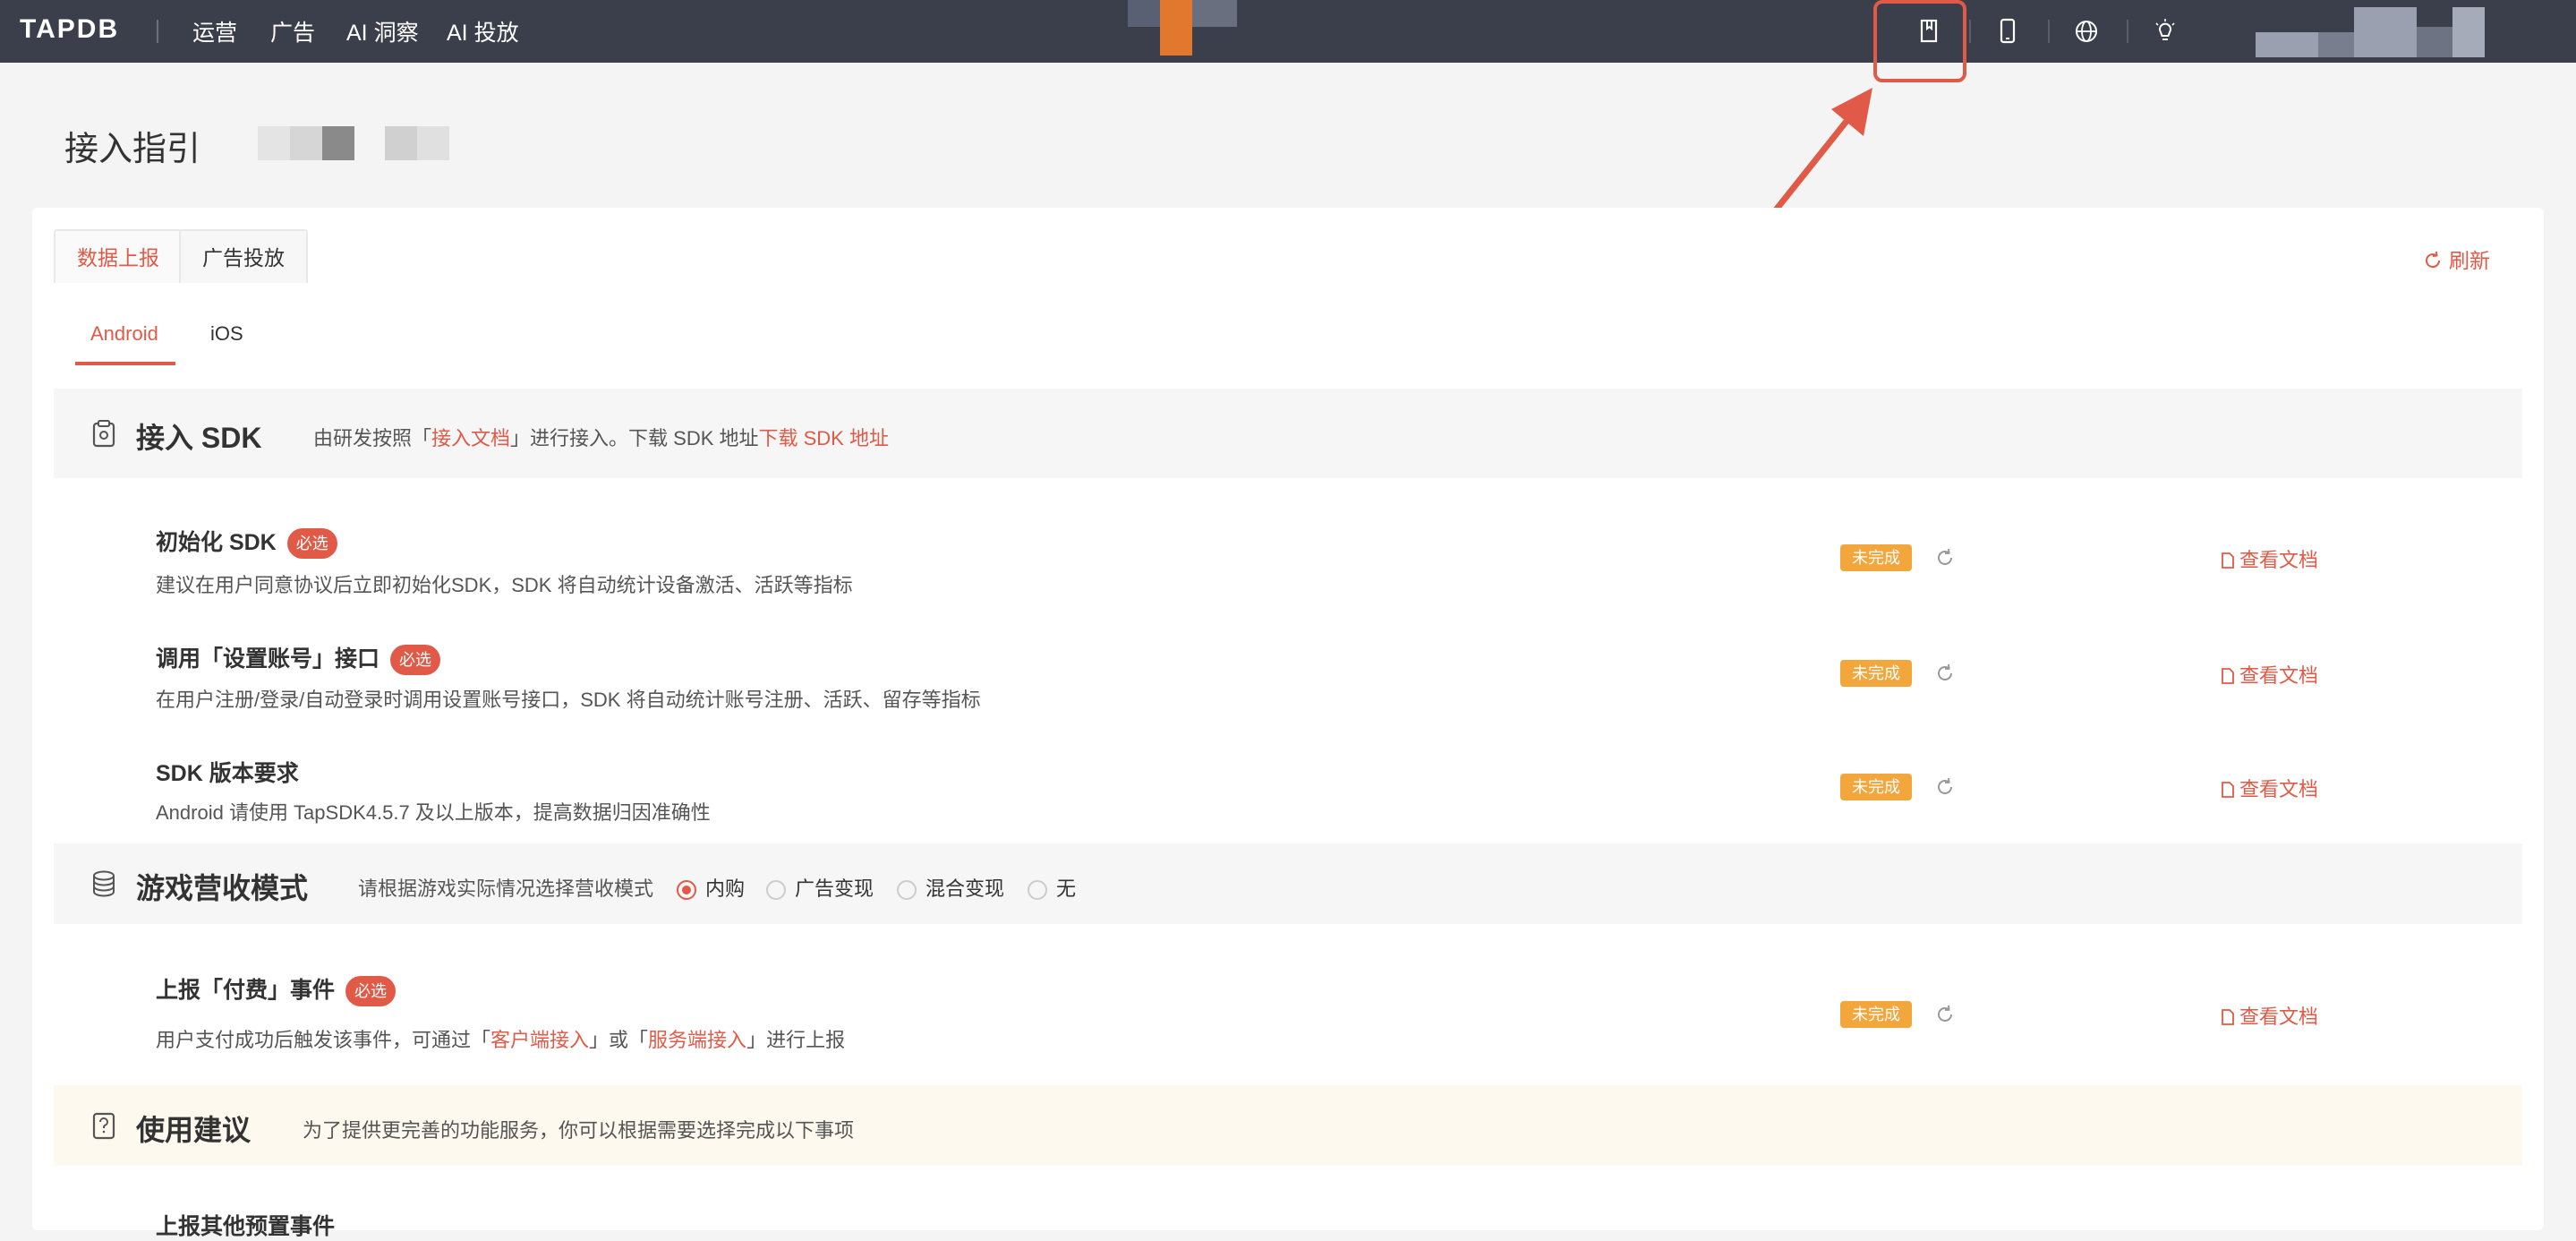 The height and width of the screenshot is (1241, 2576). Describe the element at coordinates (199, 438) in the screenshot. I see `sdk-section-title: 接入 SDK` at that location.